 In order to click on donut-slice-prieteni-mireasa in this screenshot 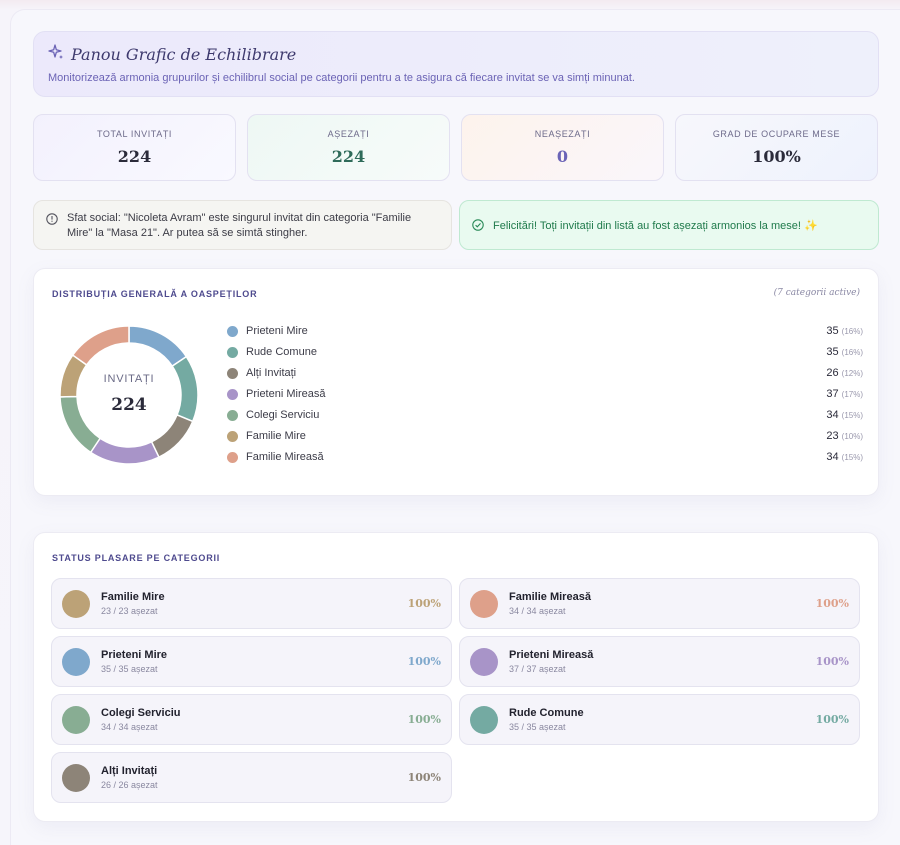, I will do `click(124, 451)`.